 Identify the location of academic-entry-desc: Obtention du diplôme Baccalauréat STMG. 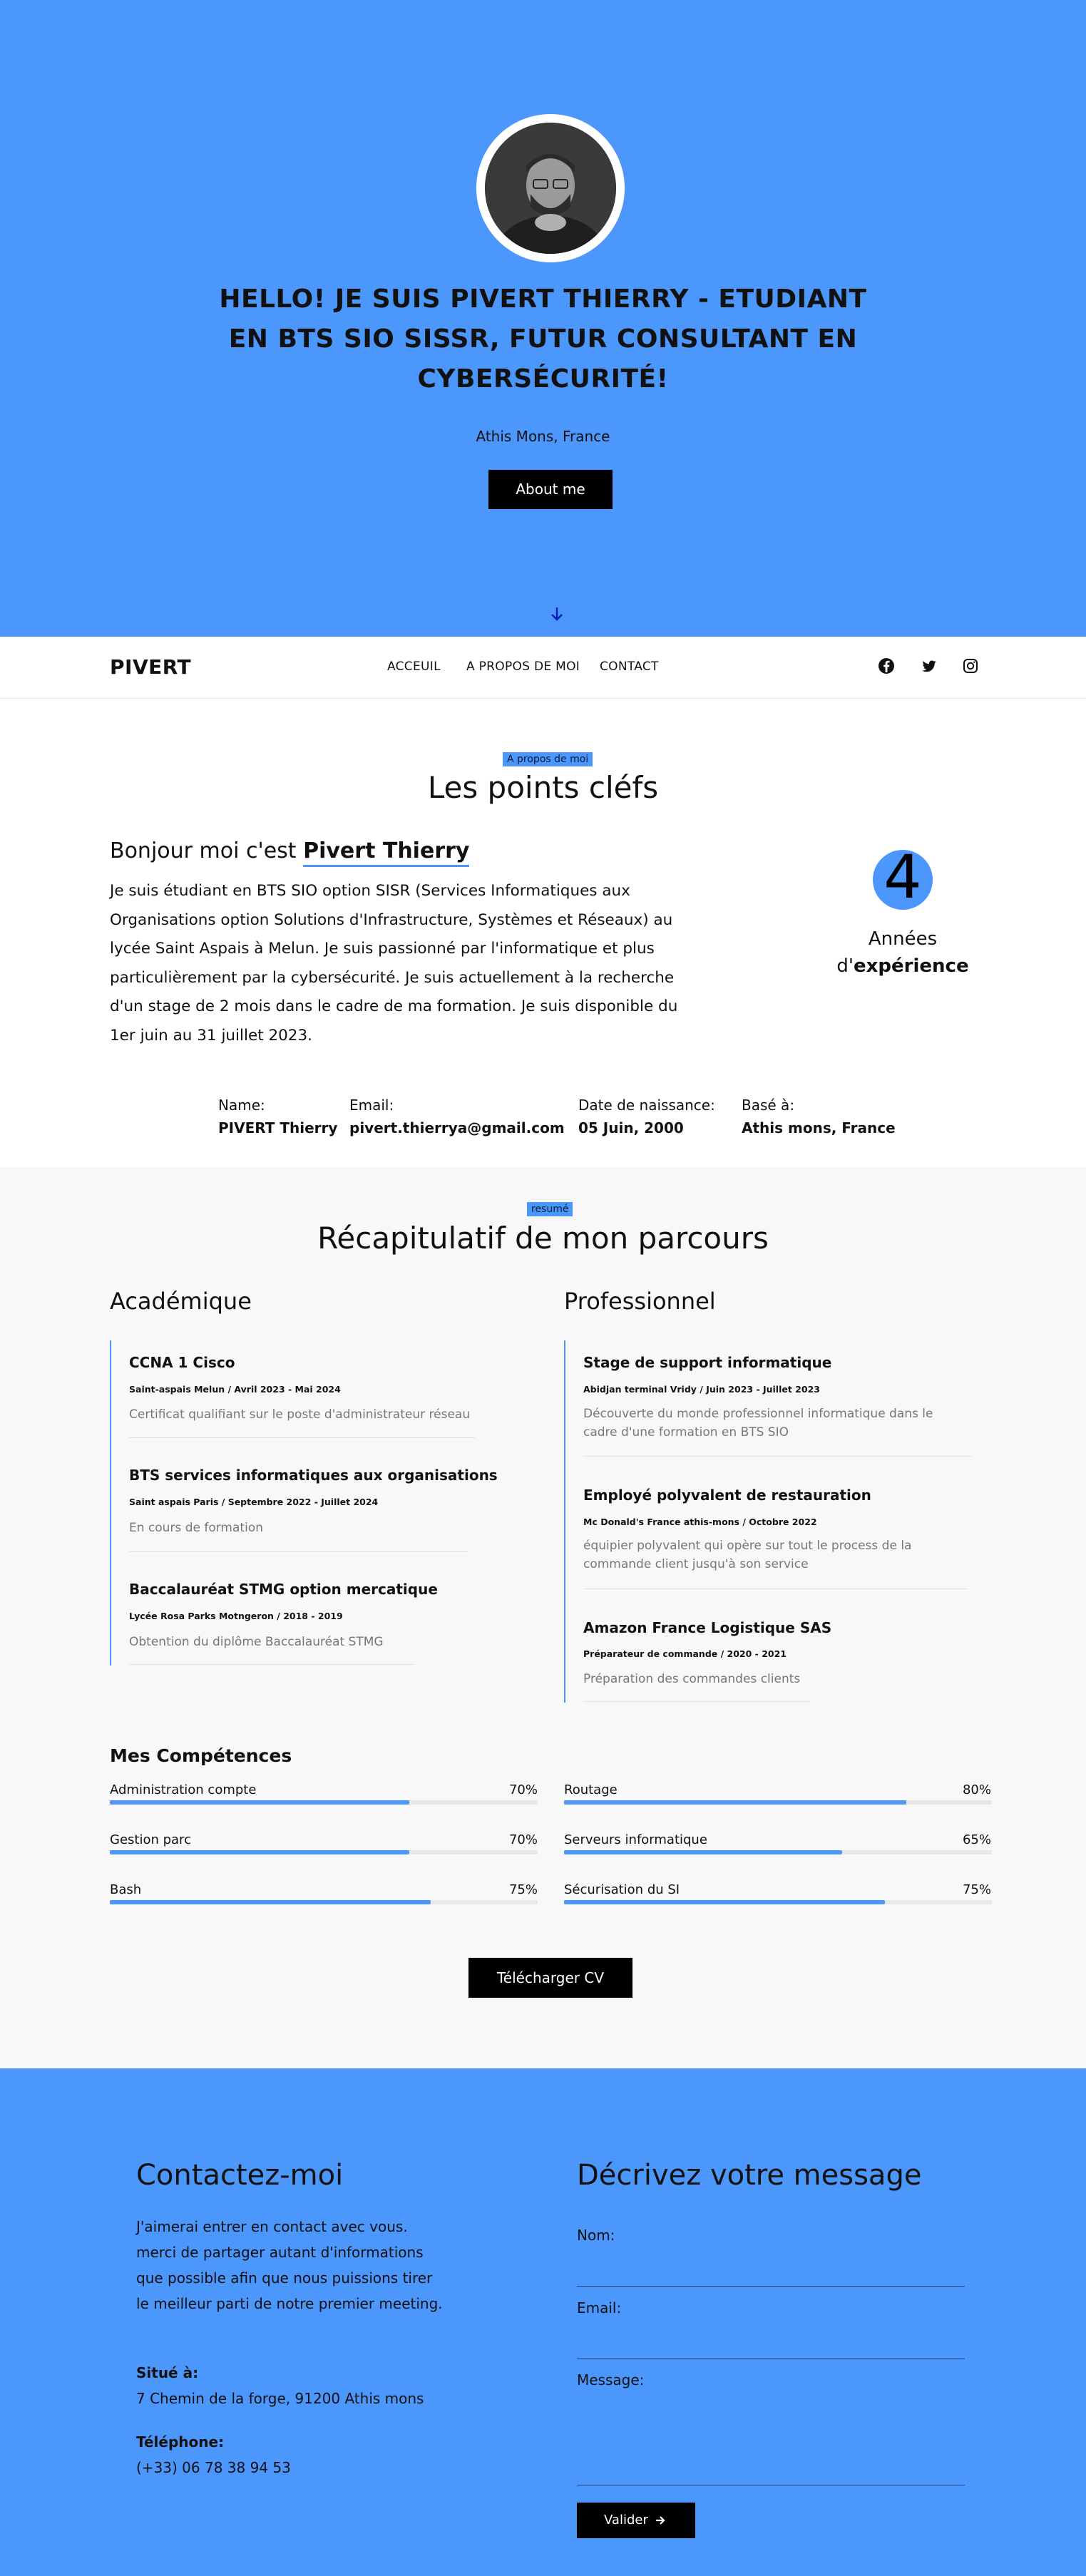
(256, 1642).